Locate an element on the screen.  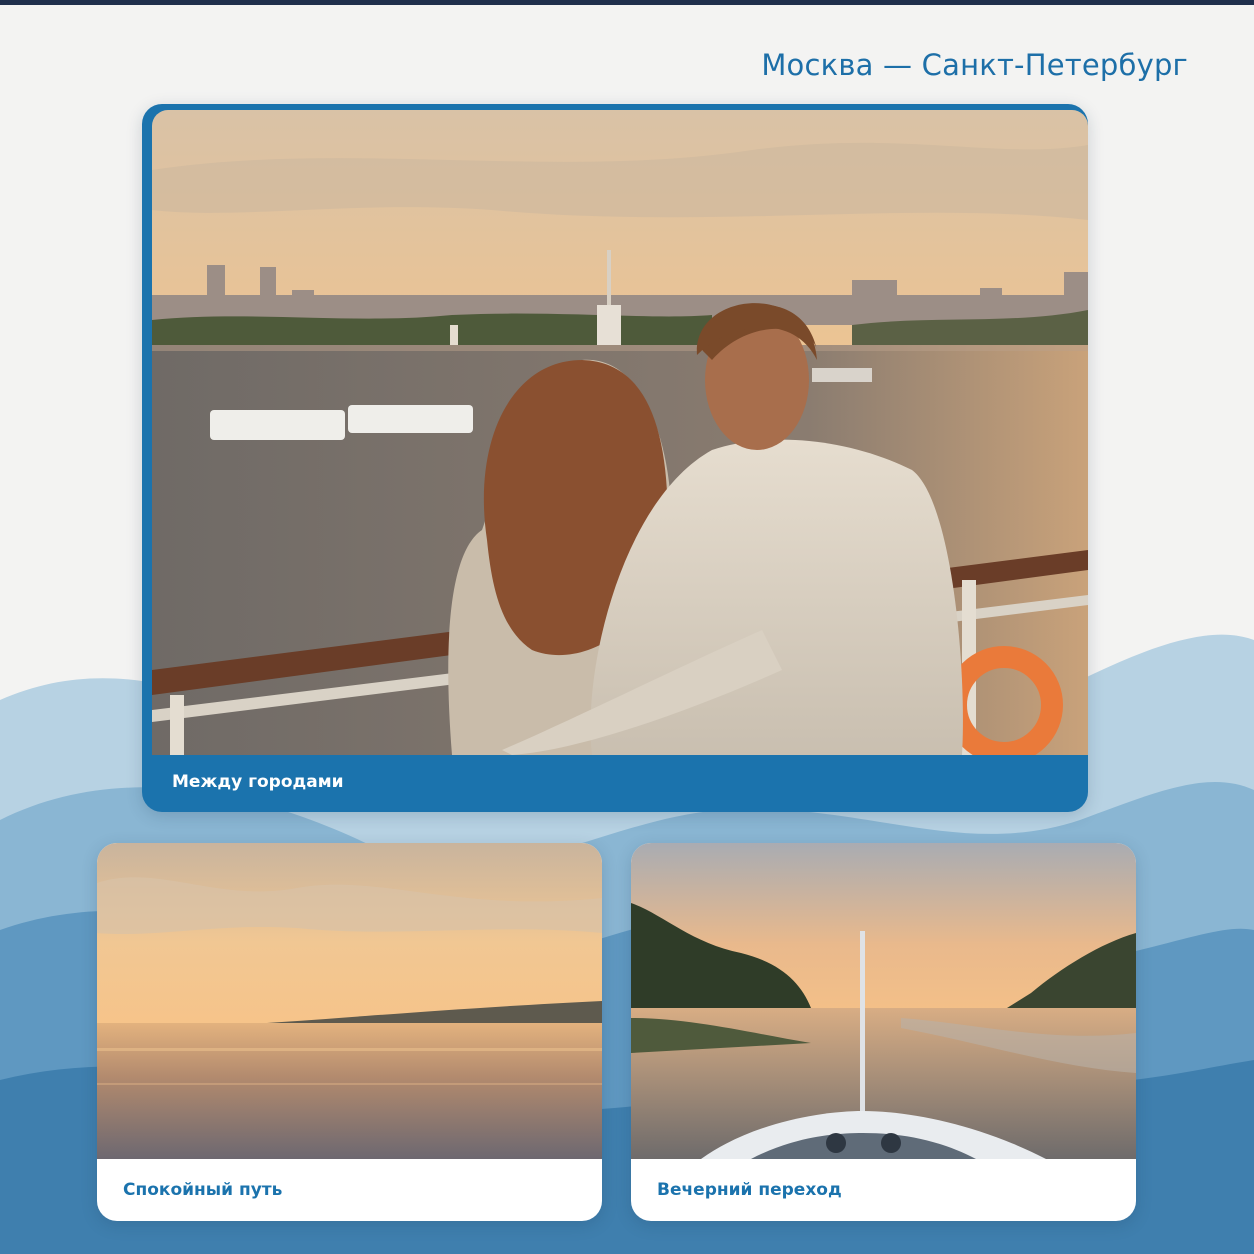
river-sunset-photo is located at coordinates (349, 1001).